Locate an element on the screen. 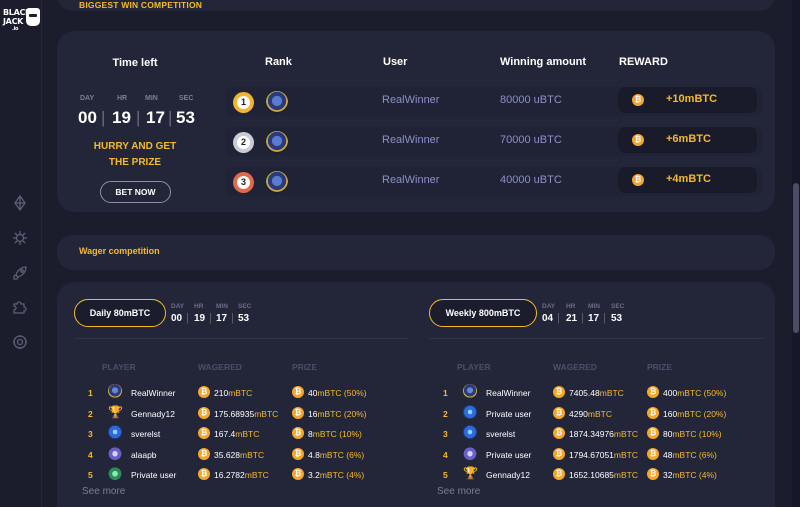 Image resolution: width=800 pixels, height=507 pixels. rank-number: 2 is located at coordinates (243, 142).